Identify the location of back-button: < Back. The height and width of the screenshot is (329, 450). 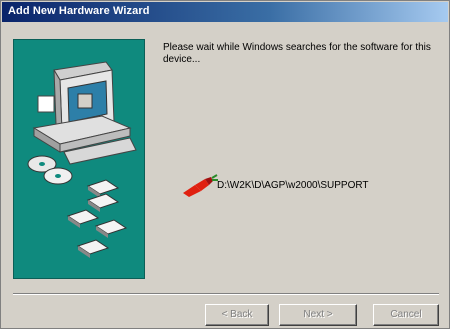
(237, 315).